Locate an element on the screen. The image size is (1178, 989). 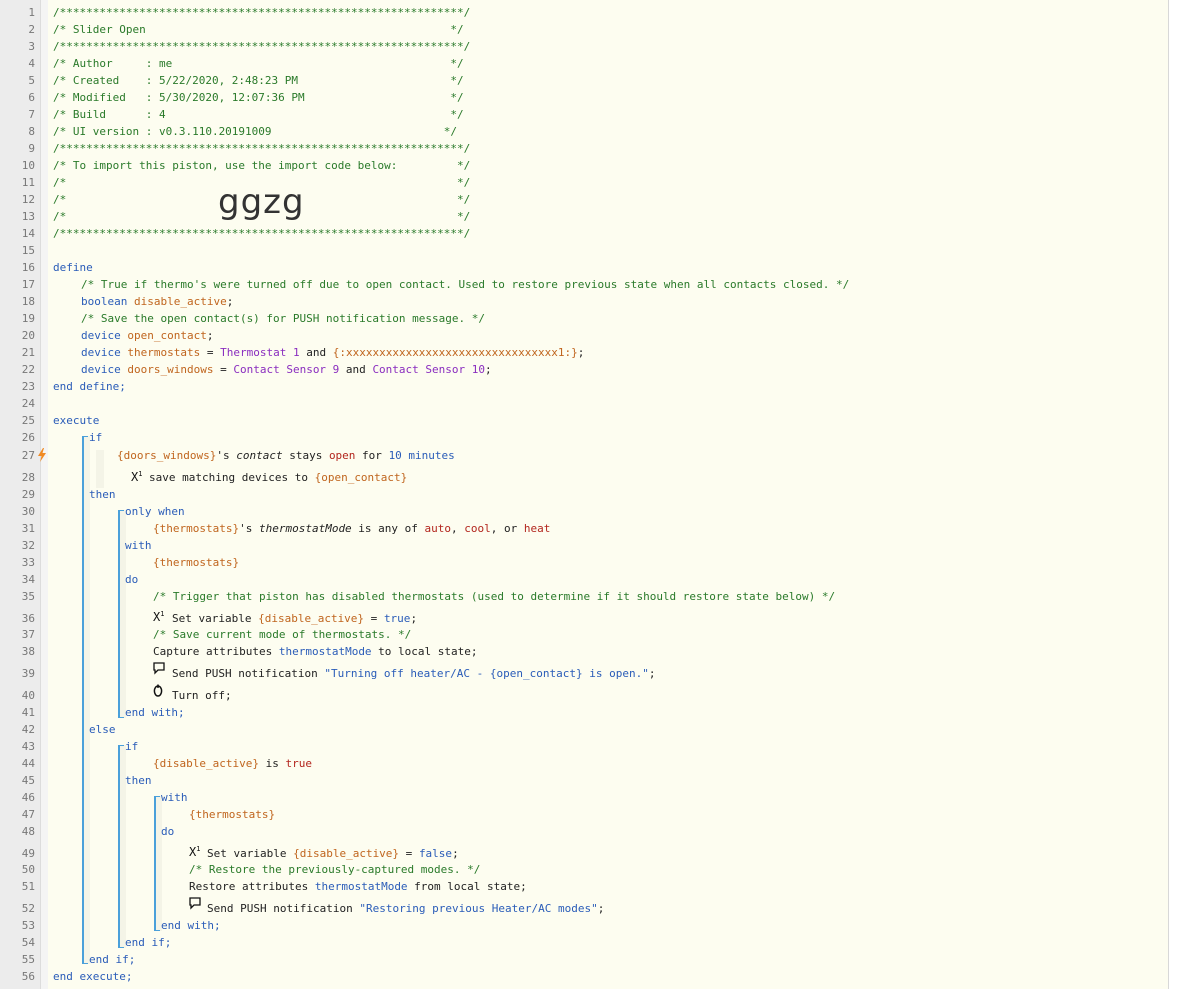
line-number: 8 is located at coordinates (31, 131).